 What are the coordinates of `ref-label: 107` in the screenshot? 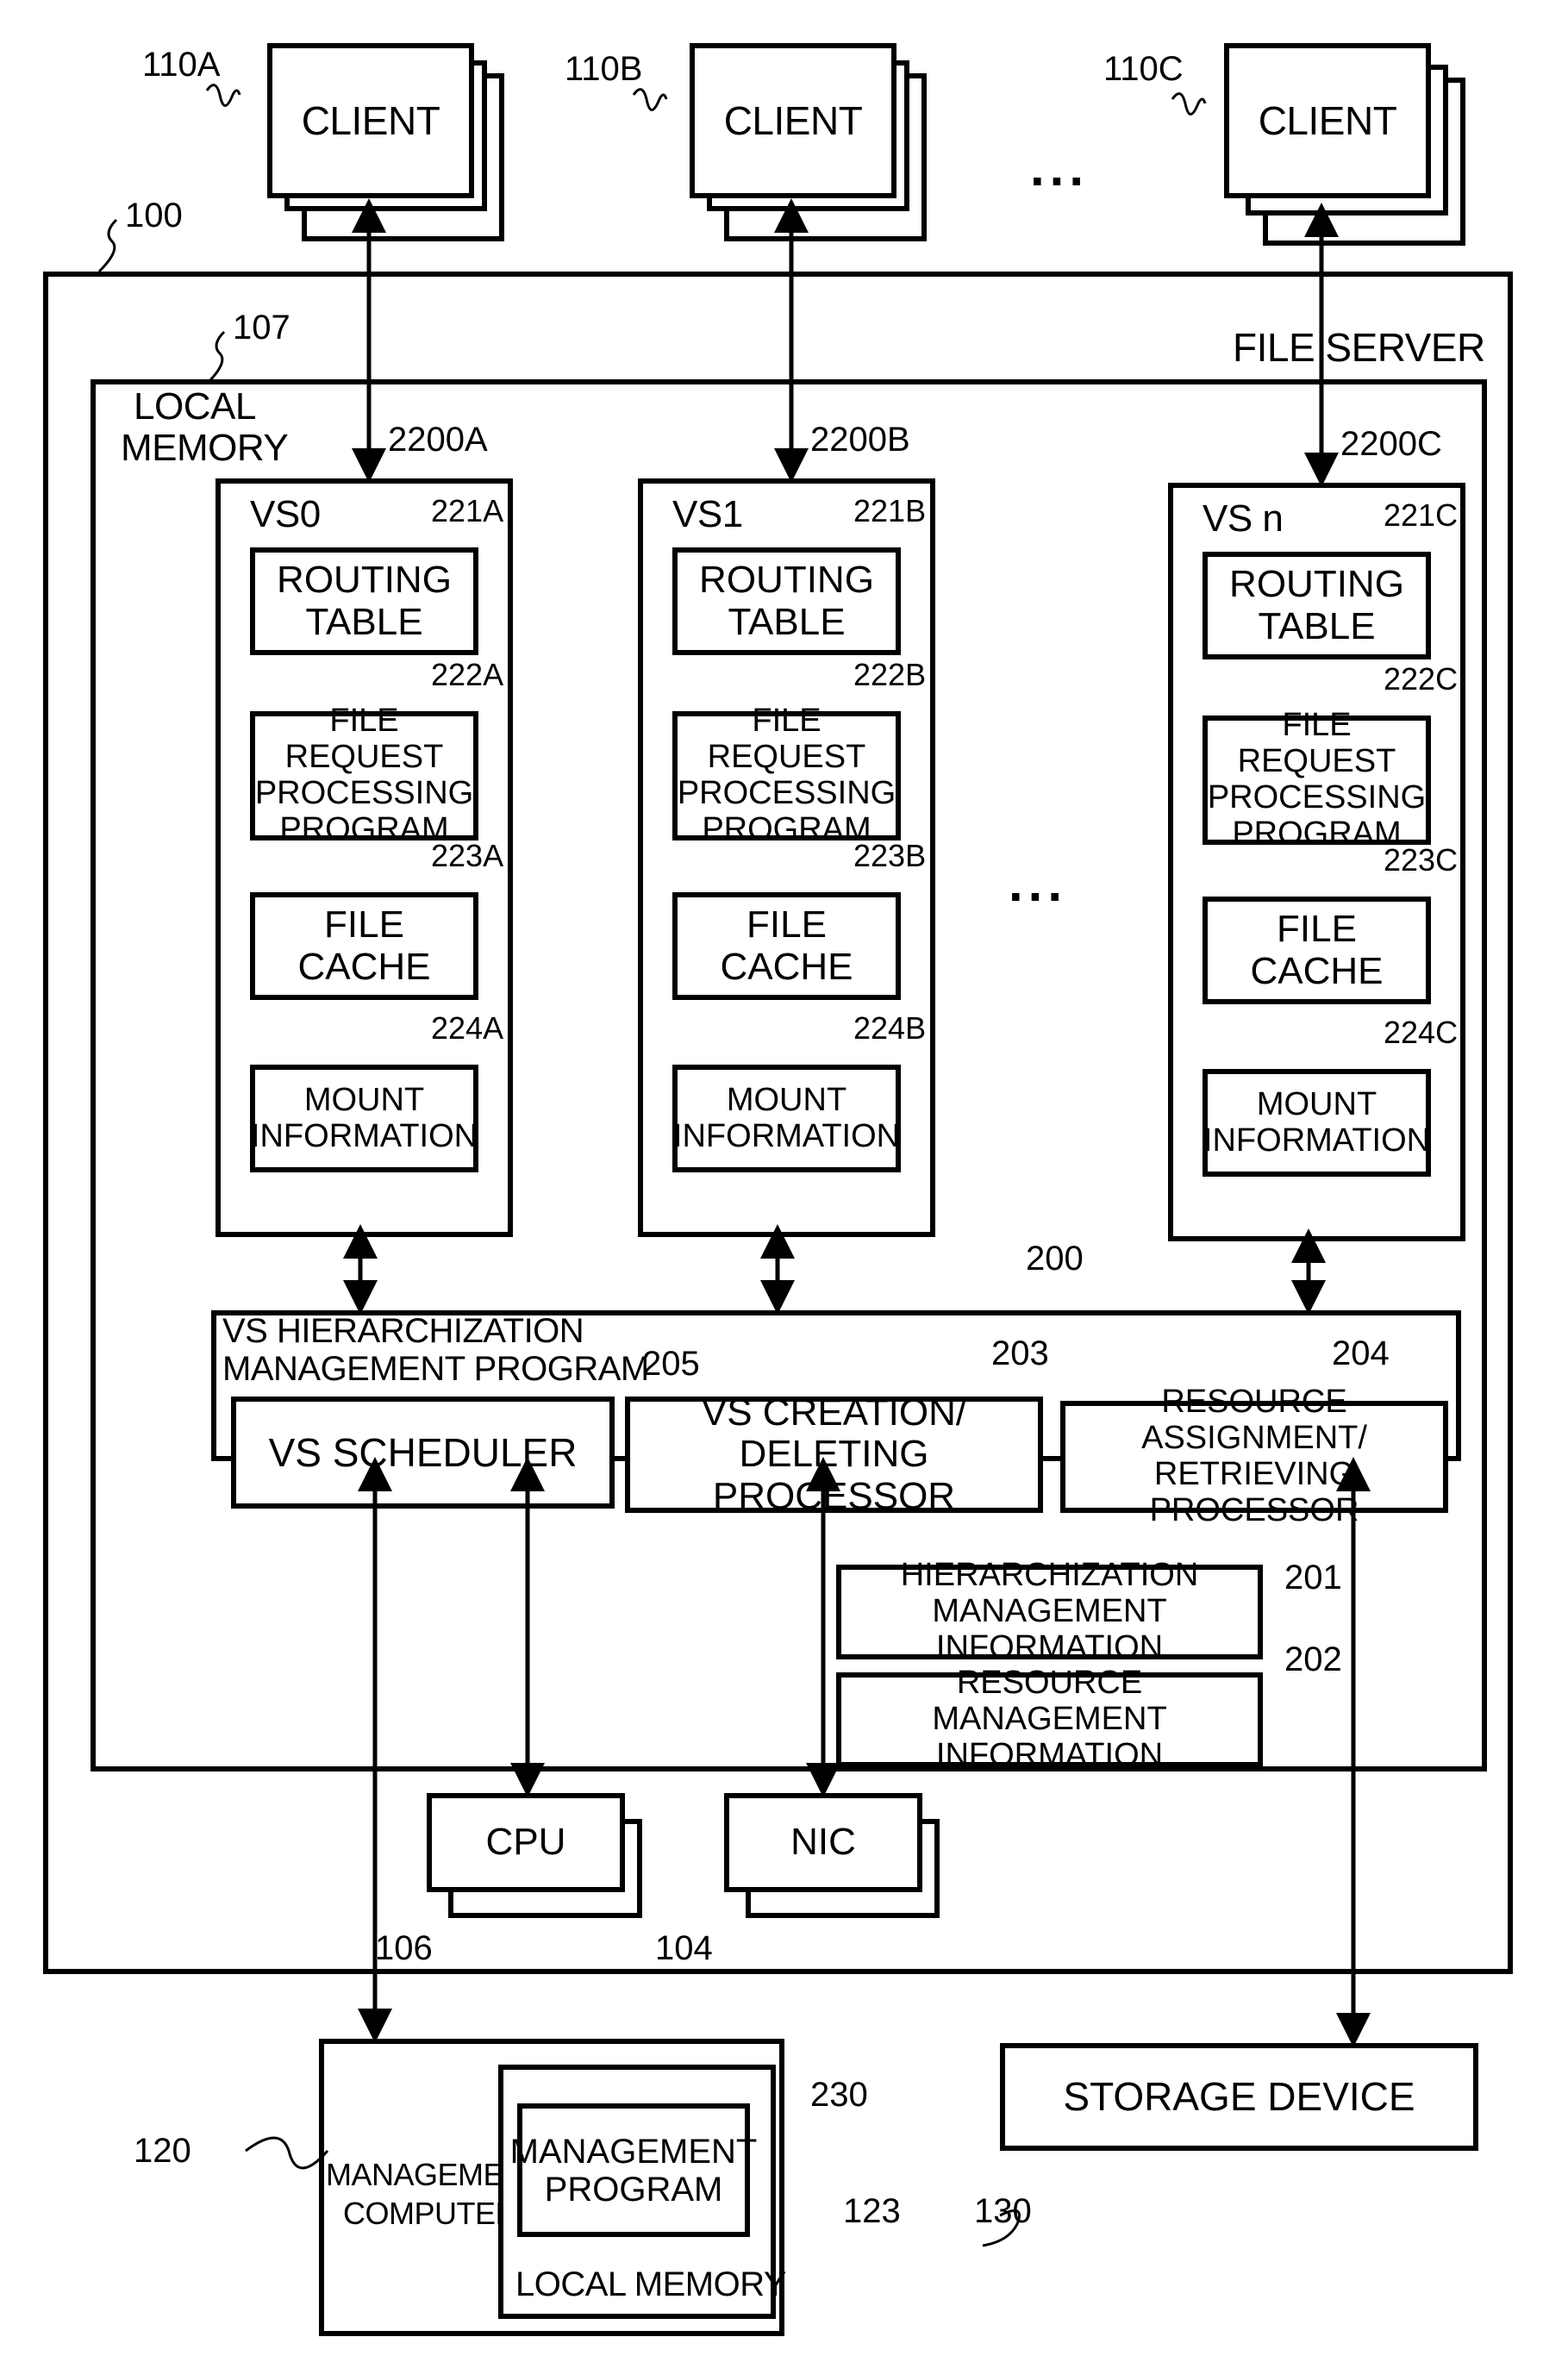 It's located at (261, 328).